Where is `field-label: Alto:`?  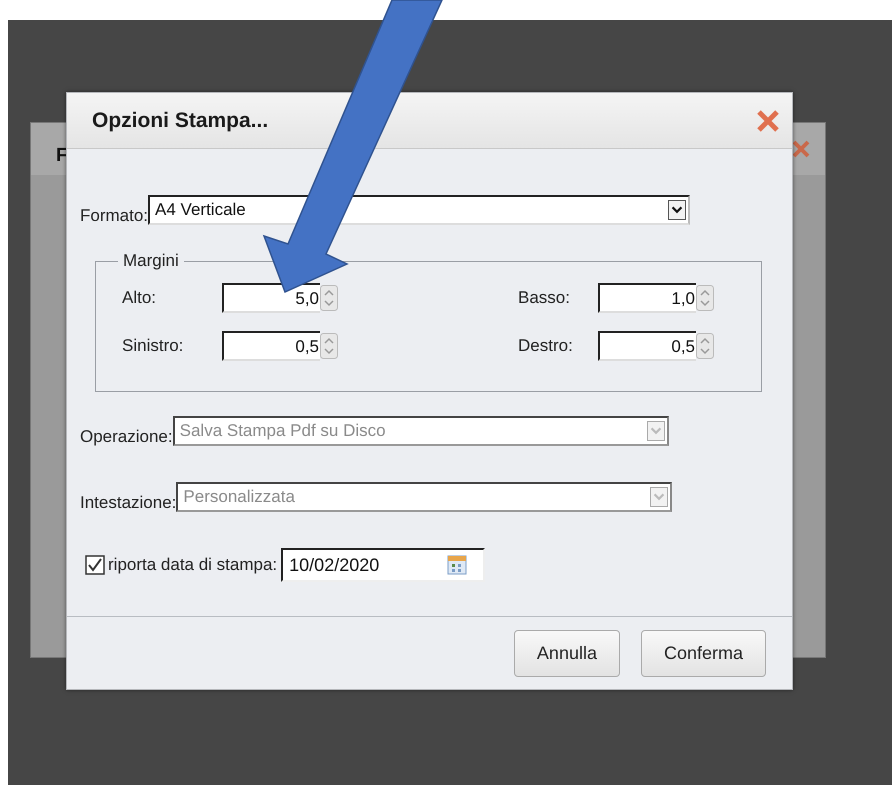
field-label: Alto: is located at coordinates (140, 298).